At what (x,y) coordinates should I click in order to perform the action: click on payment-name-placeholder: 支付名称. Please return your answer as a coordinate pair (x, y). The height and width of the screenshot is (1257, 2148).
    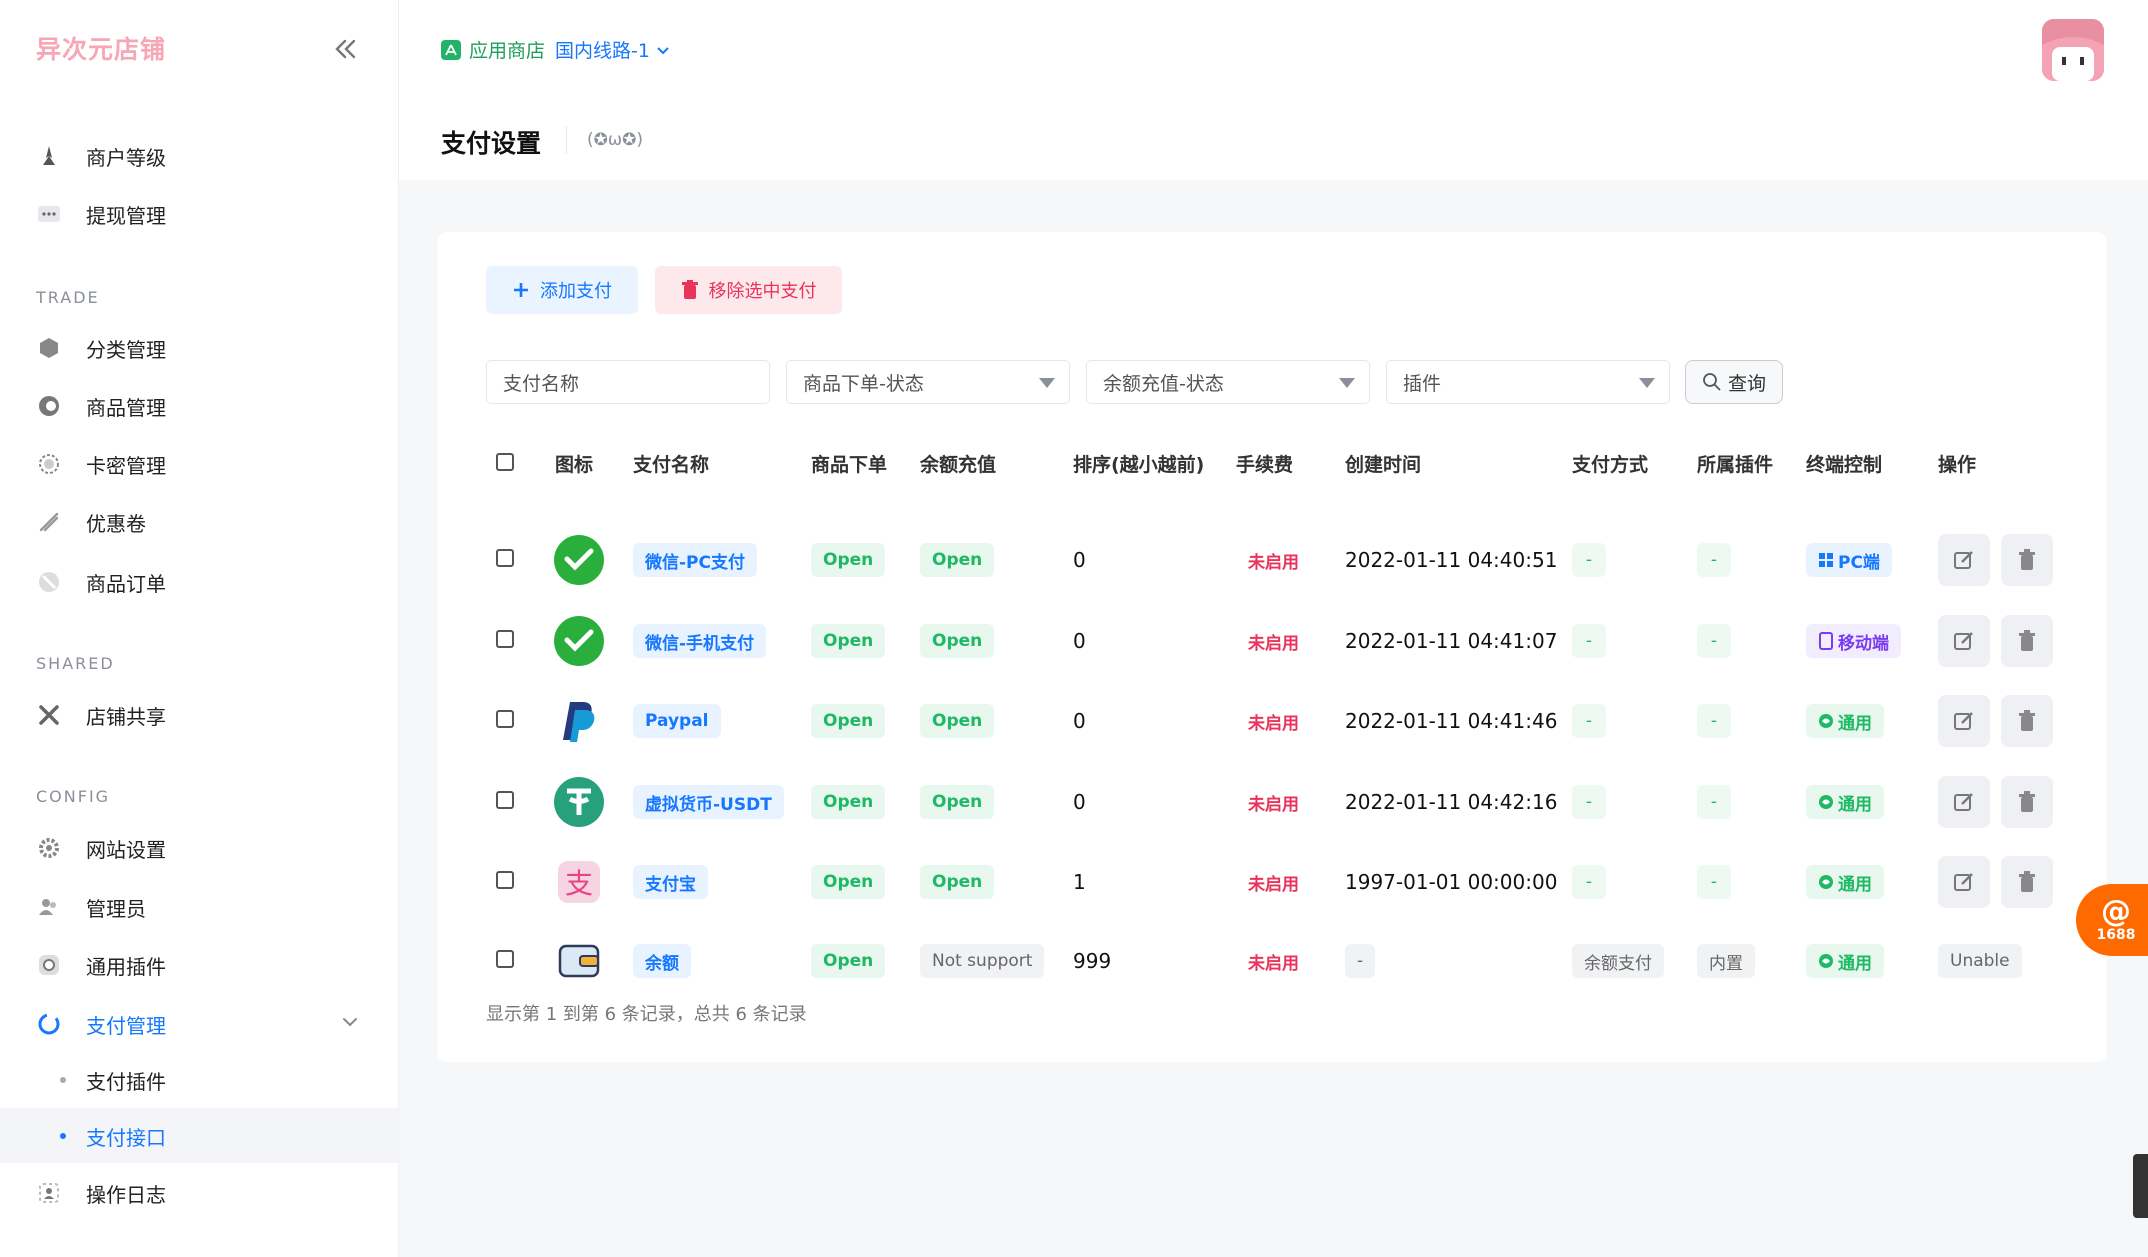
    Looking at the image, I should click on (541, 383).